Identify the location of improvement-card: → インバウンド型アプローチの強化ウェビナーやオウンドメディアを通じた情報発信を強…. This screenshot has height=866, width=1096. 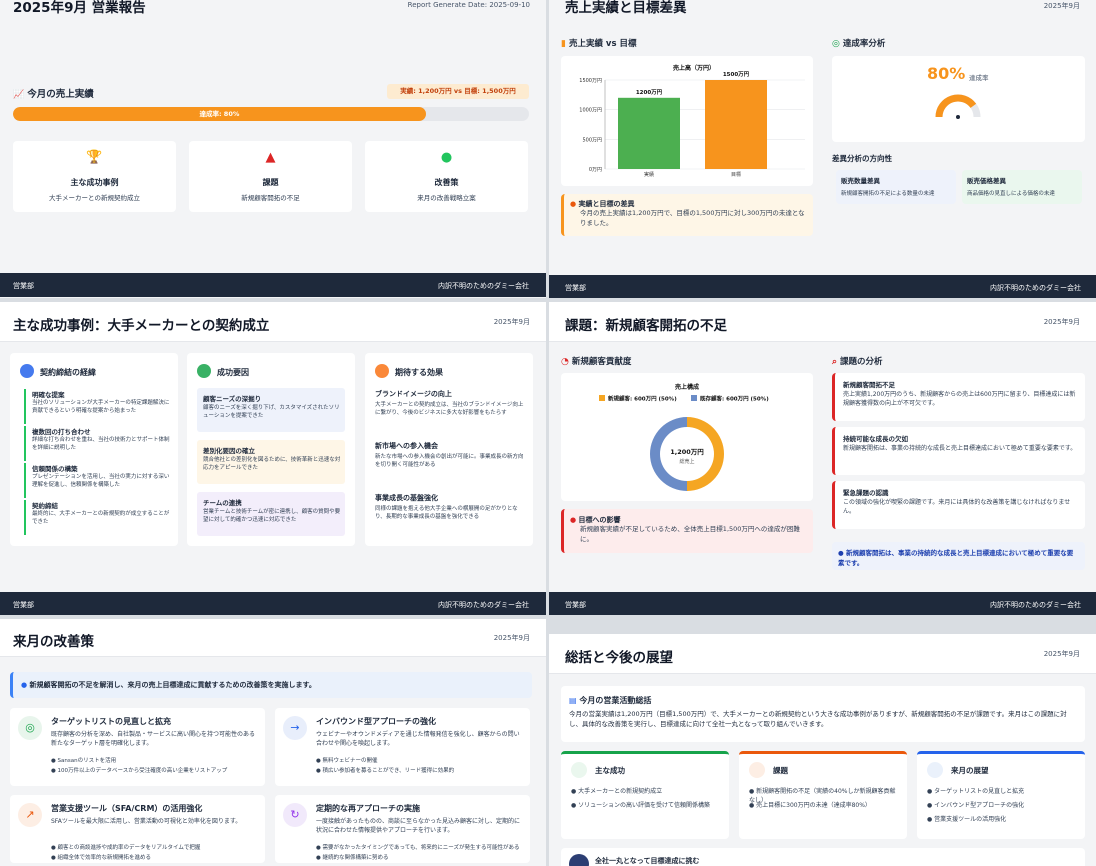
(402, 747).